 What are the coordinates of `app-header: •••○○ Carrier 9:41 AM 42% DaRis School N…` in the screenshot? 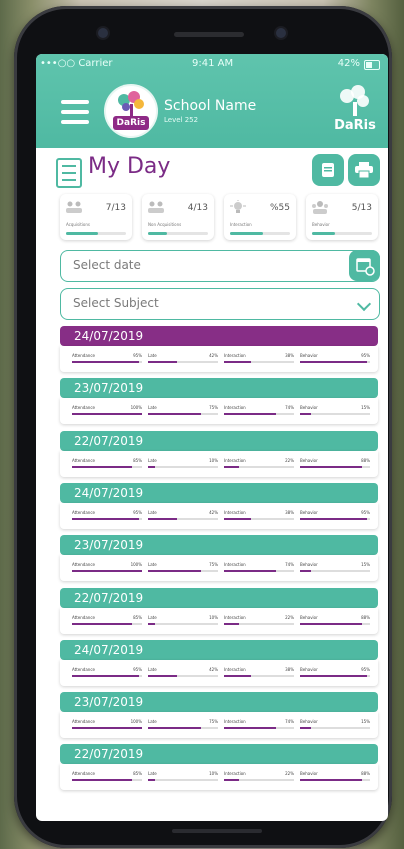 It's located at (212, 101).